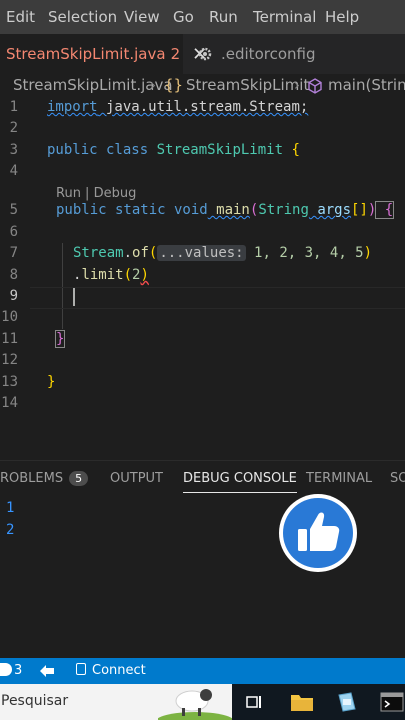  I want to click on array-brackets: [], so click(359, 210).